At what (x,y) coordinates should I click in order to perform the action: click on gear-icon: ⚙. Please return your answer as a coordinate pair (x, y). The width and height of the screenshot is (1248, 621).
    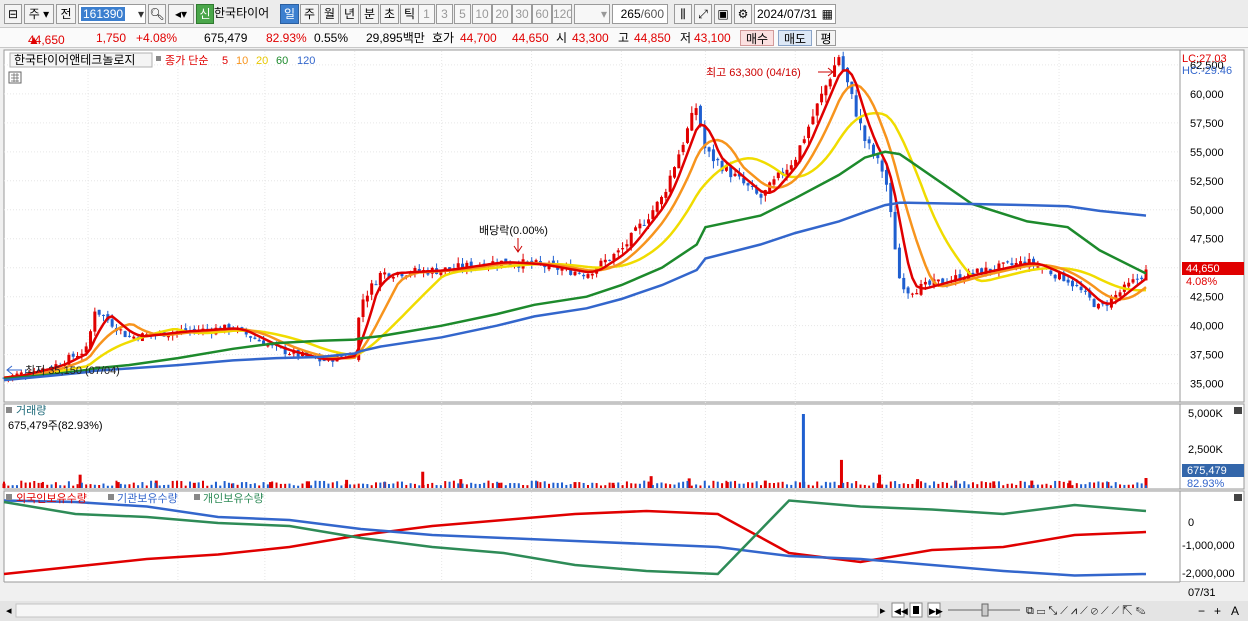
    Looking at the image, I should click on (743, 14).